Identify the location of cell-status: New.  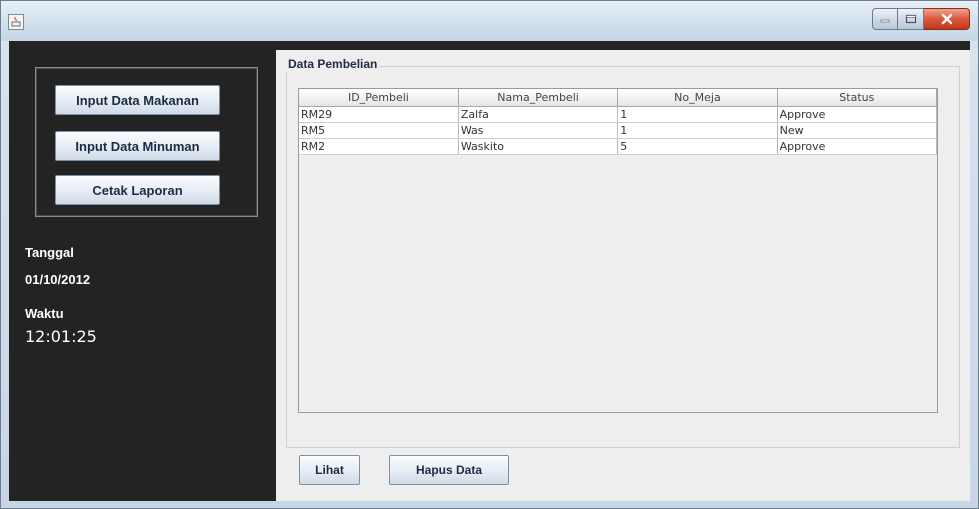
(857, 130).